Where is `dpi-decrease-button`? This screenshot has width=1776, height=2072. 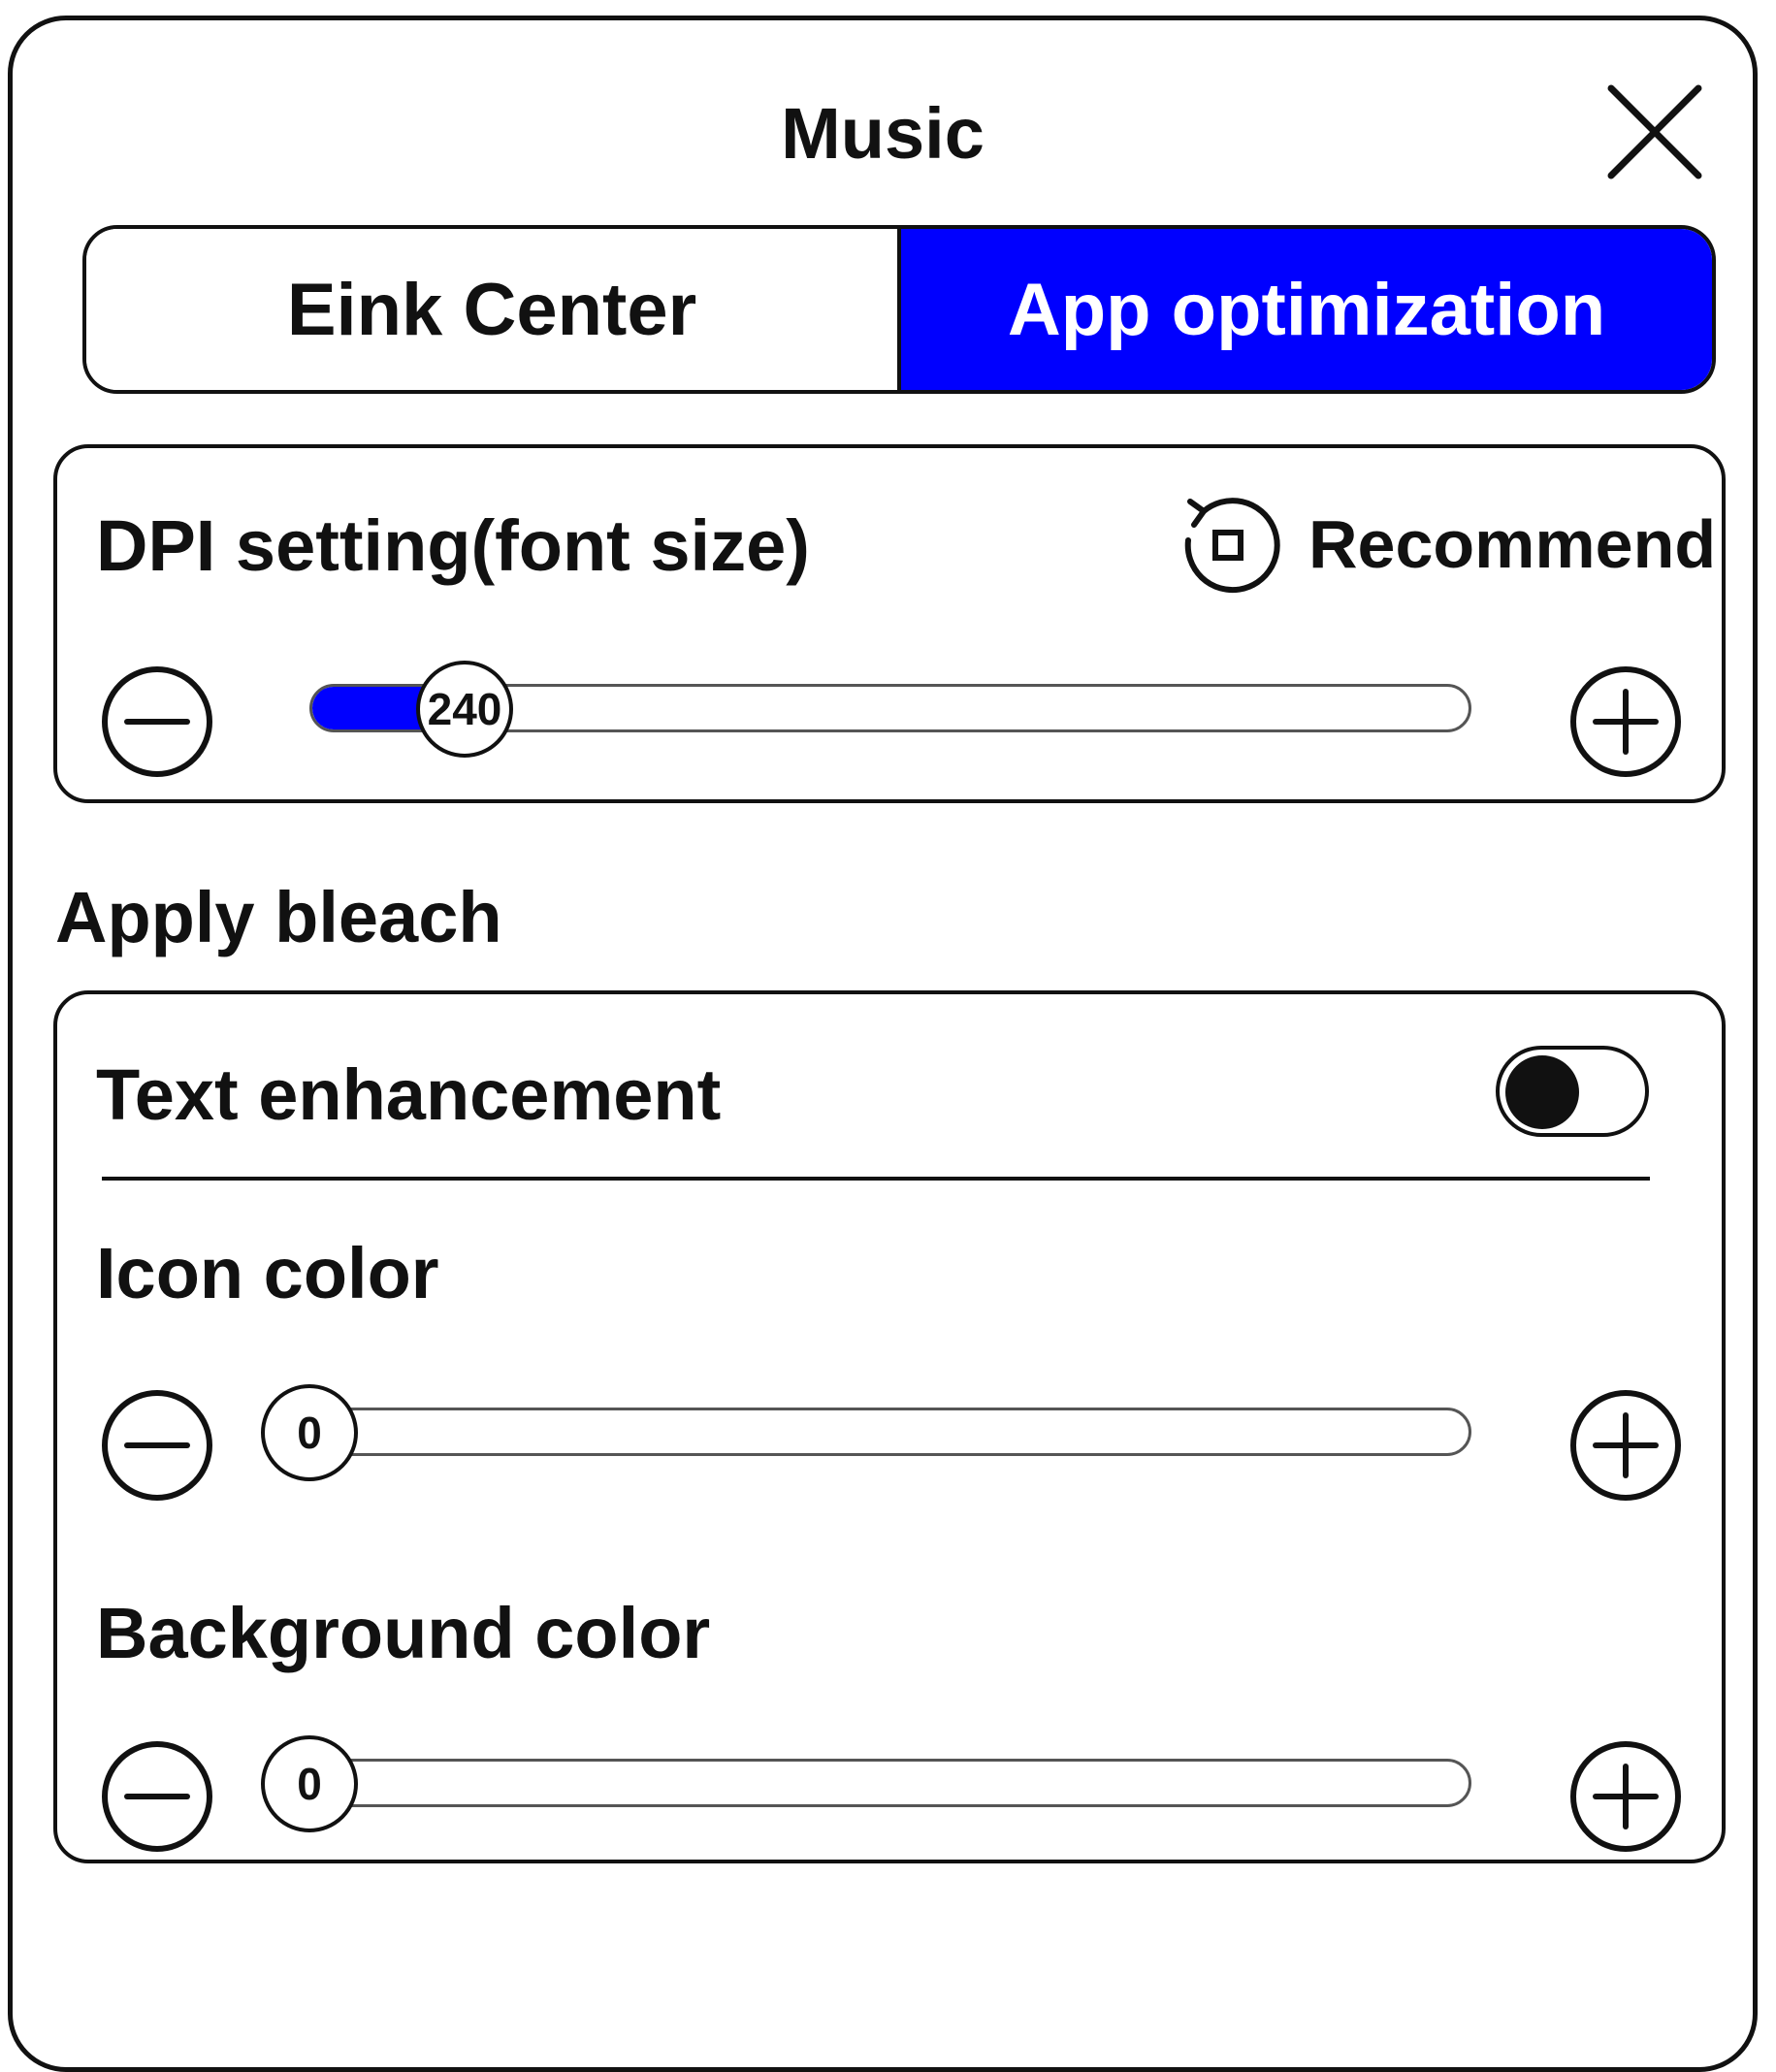 dpi-decrease-button is located at coordinates (157, 721).